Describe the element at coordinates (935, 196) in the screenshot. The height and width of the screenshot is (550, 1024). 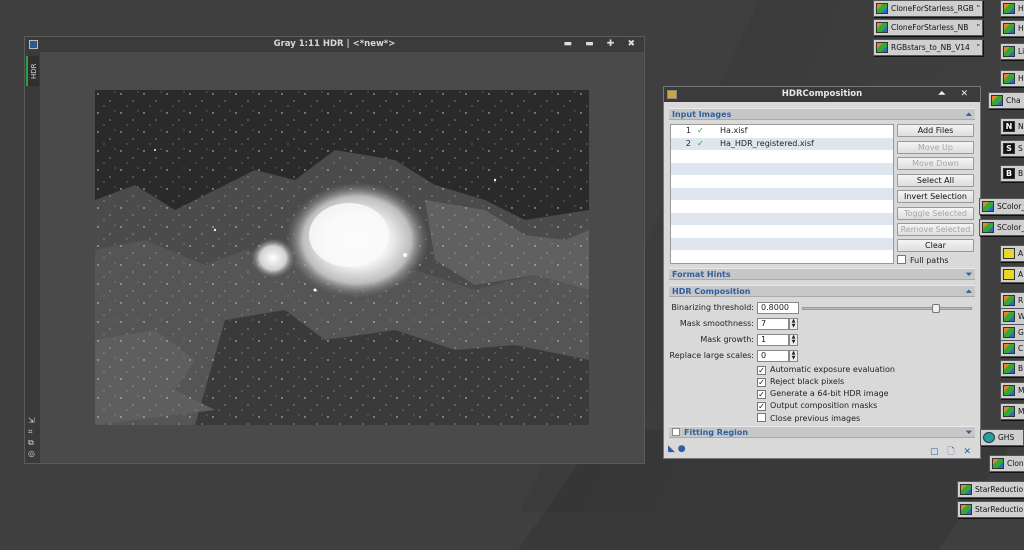
I see `invert-selection-button: Invert Selection` at that location.